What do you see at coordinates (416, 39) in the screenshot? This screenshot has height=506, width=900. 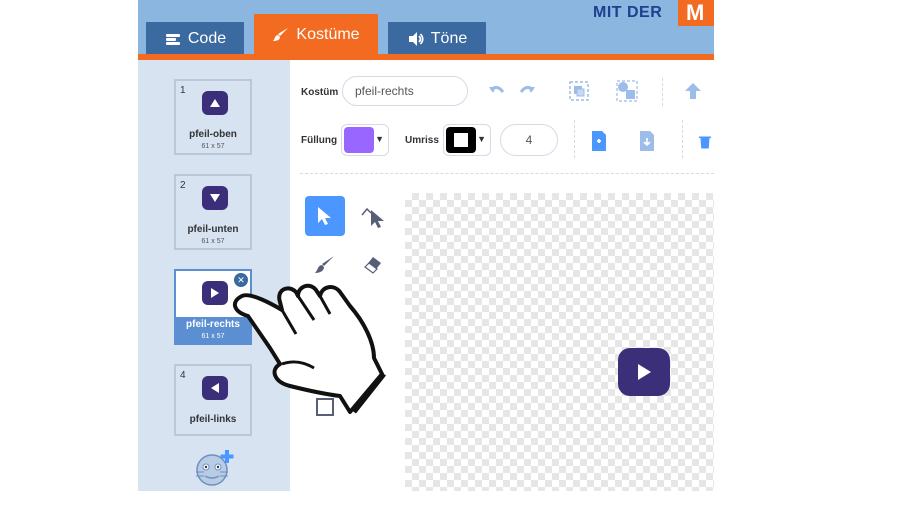 I see `speaker-icon` at bounding box center [416, 39].